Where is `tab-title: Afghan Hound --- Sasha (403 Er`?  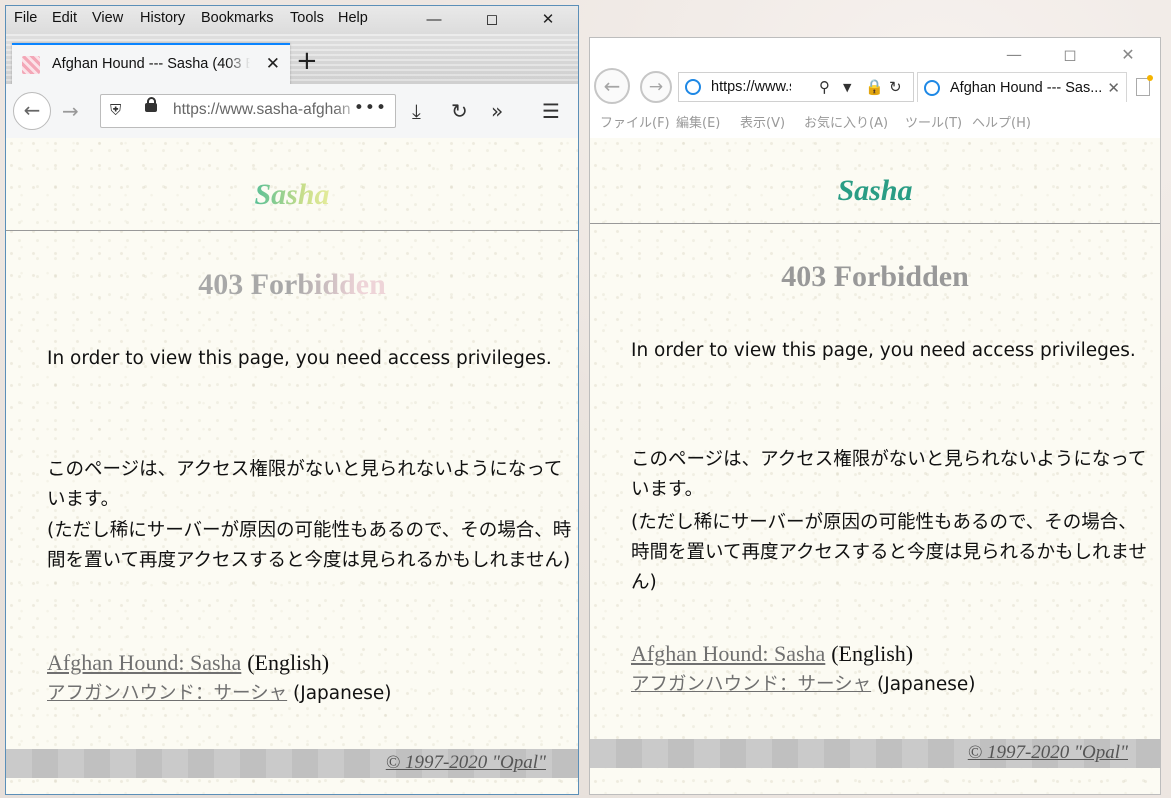
tab-title: Afghan Hound --- Sasha (403 Er is located at coordinates (151, 64).